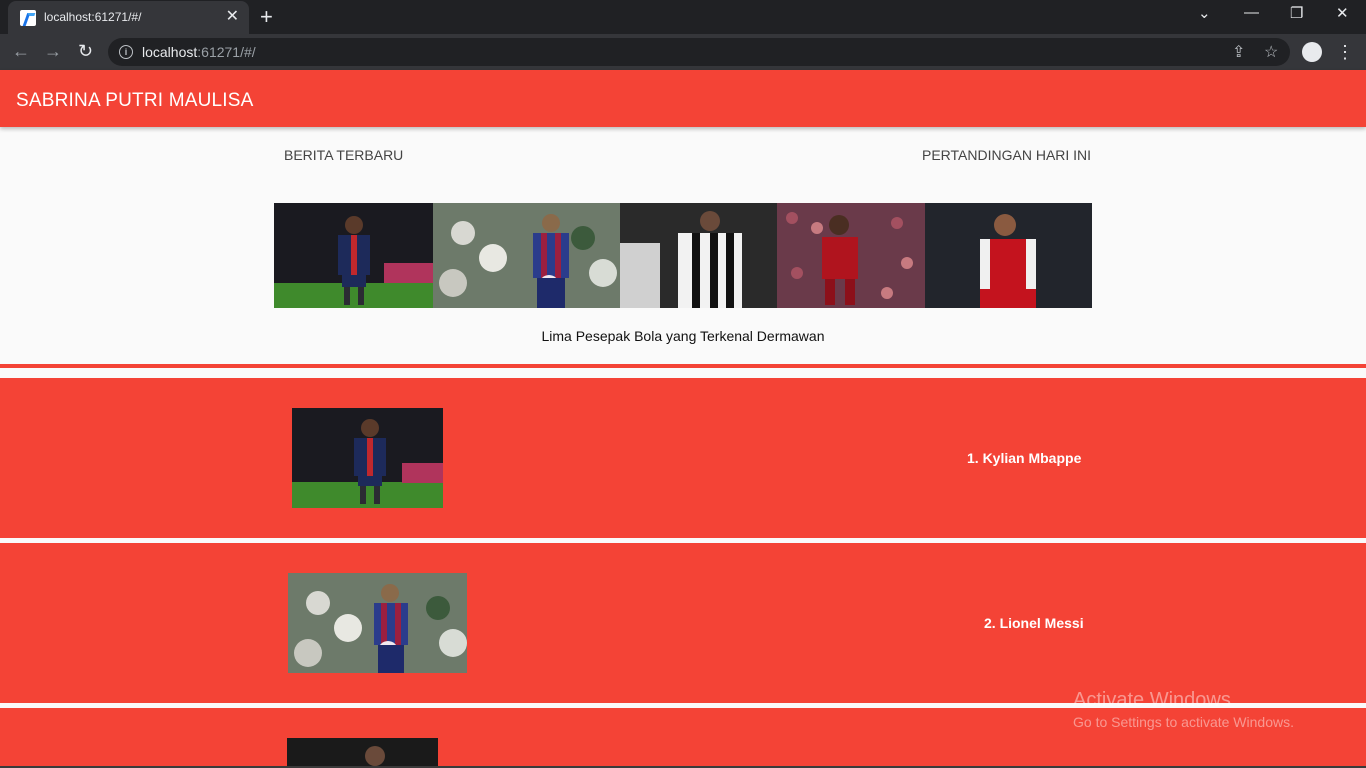 The width and height of the screenshot is (1366, 768). What do you see at coordinates (698, 255) in the screenshot?
I see `ronaldo-photo` at bounding box center [698, 255].